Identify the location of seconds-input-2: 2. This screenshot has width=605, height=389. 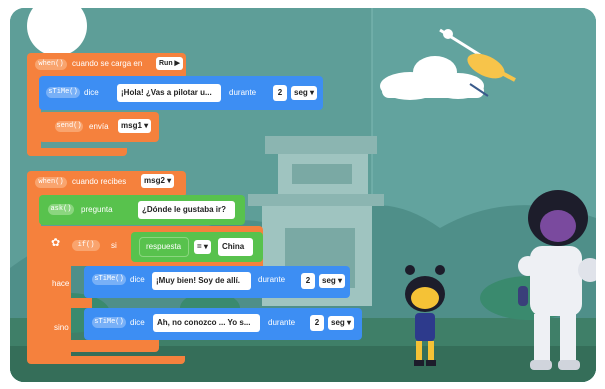
(308, 281).